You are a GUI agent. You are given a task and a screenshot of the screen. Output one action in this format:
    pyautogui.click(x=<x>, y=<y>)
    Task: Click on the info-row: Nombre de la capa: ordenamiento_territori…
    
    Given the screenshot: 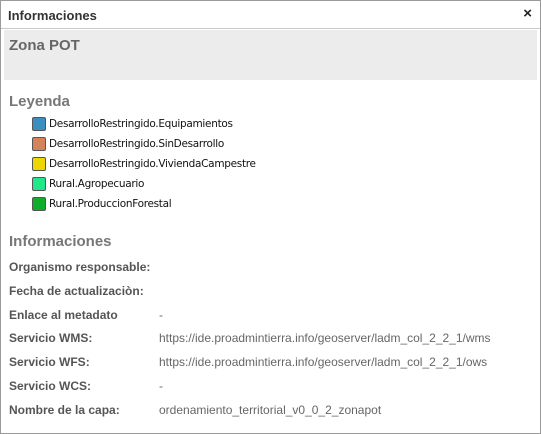 What is the action you would take?
    pyautogui.click(x=274, y=411)
    